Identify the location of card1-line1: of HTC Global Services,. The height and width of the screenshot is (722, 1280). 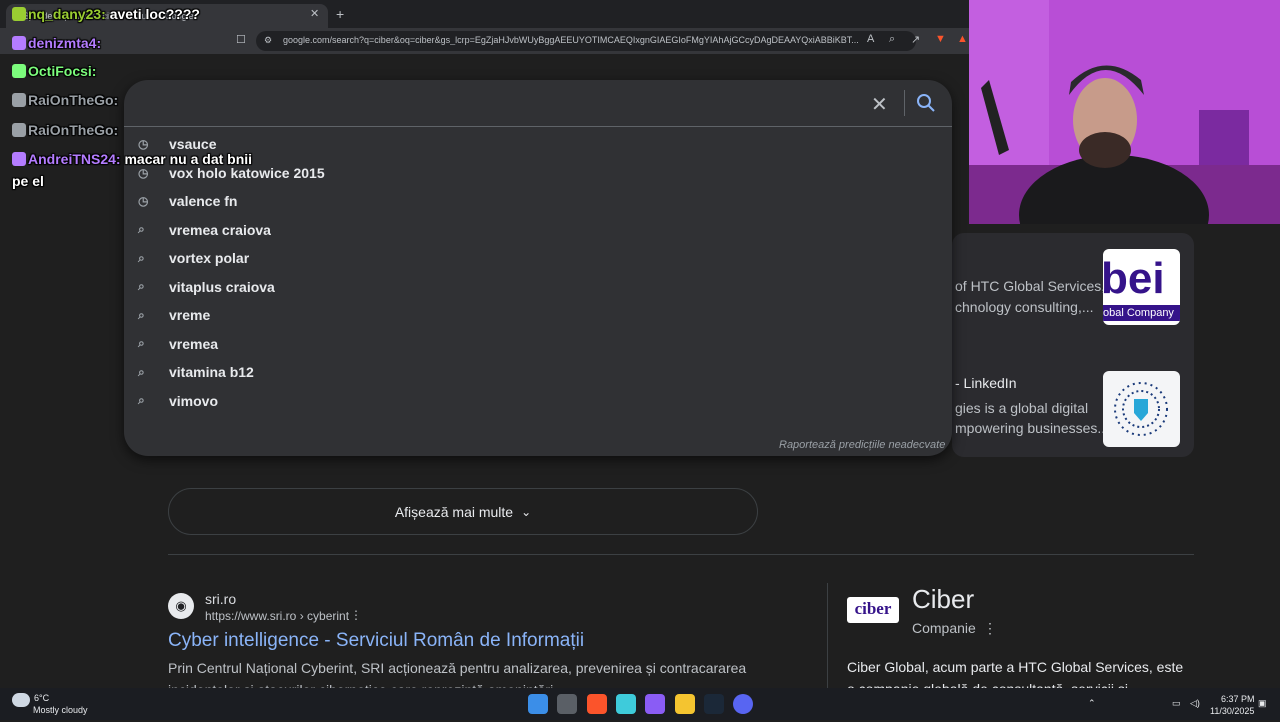
(1030, 286).